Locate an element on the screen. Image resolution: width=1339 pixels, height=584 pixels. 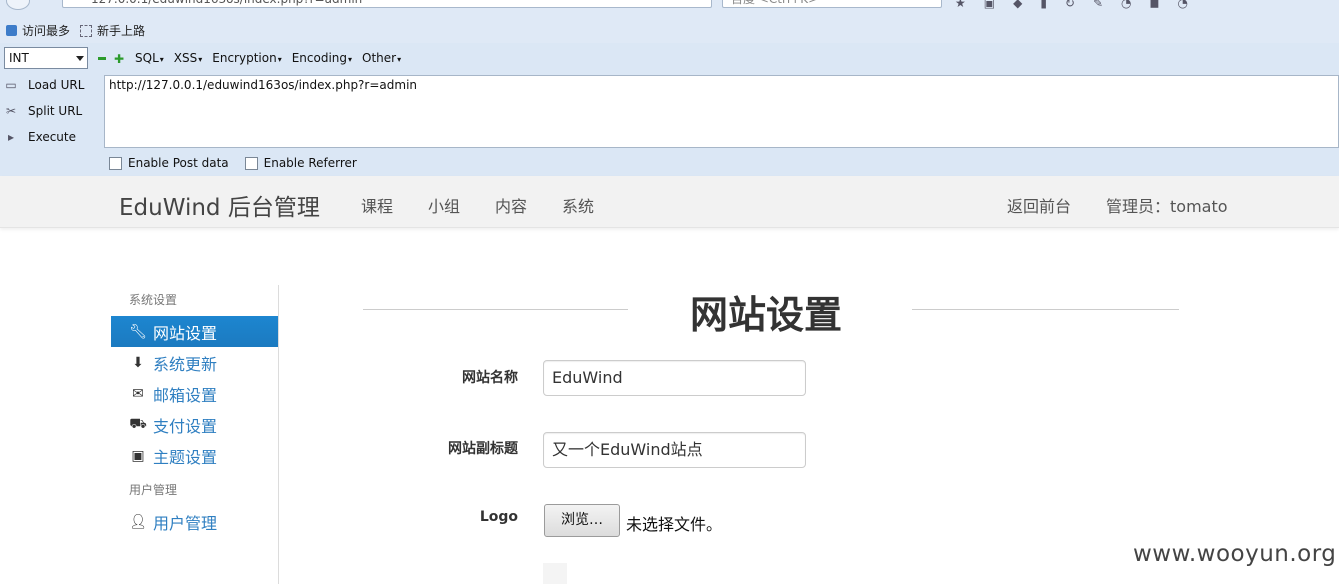
sidebar-item-site-settings: 🔧︎ 网站设置 is located at coordinates (194, 331).